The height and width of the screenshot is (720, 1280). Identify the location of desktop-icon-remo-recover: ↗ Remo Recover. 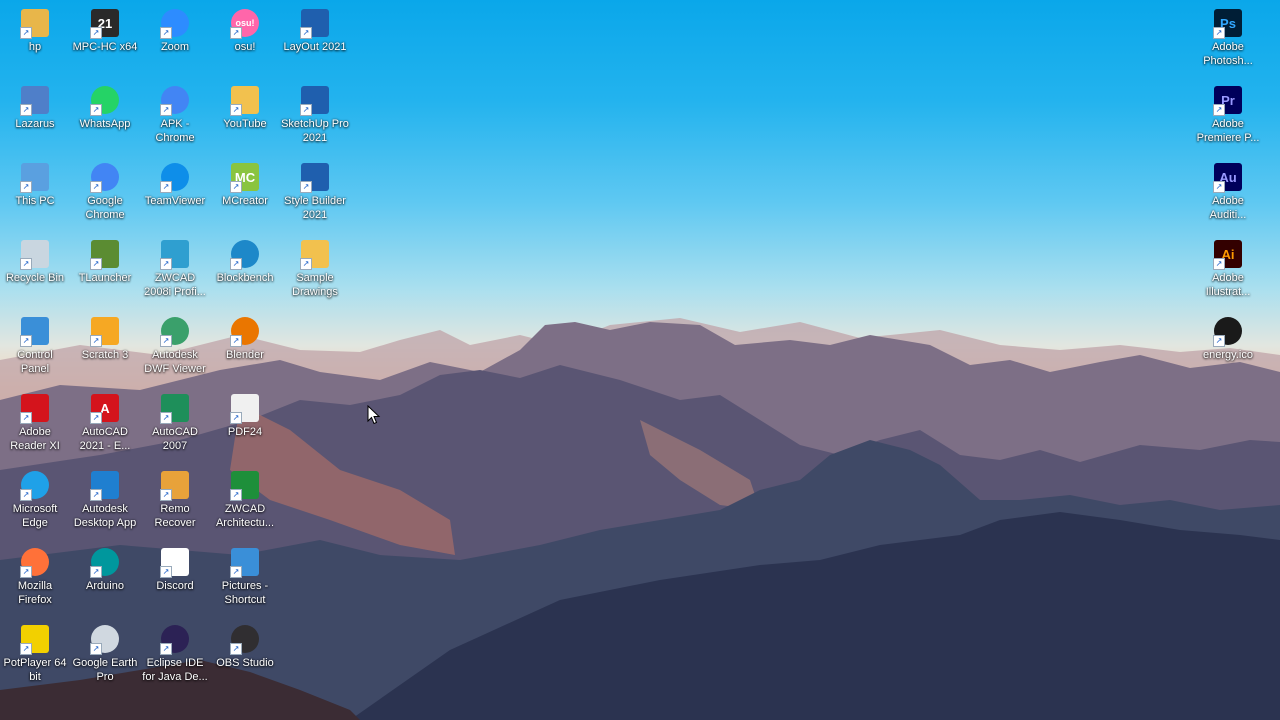
(175, 503).